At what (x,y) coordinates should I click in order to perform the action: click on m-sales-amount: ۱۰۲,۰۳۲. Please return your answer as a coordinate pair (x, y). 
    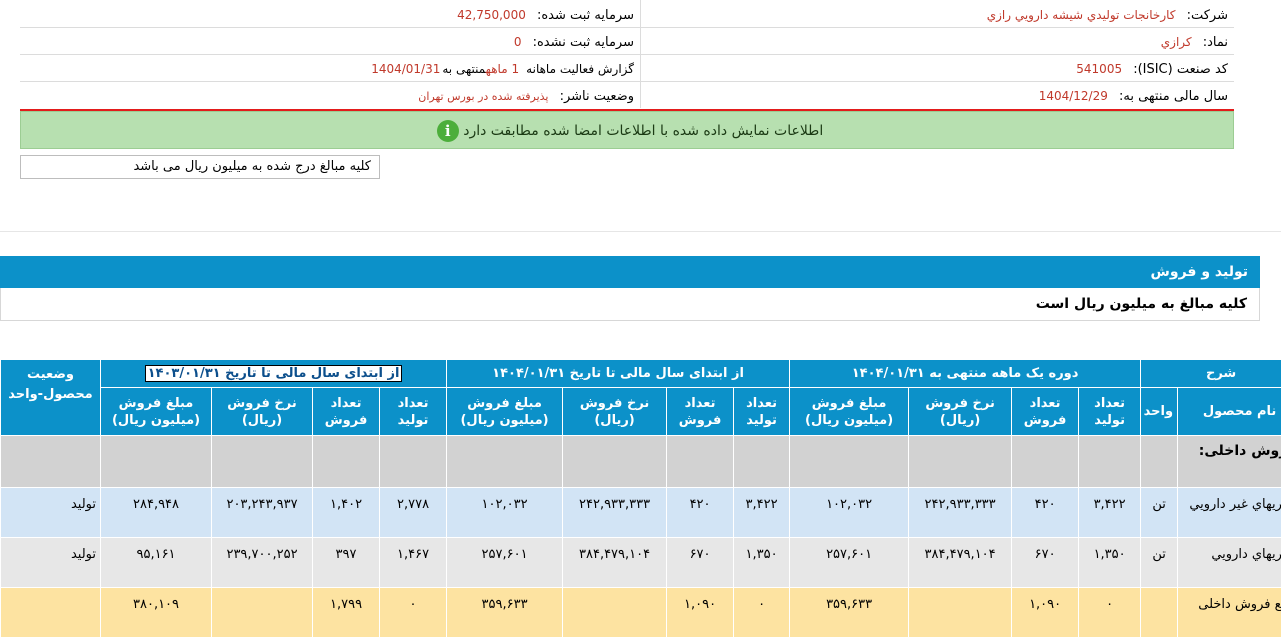
    Looking at the image, I should click on (849, 513).